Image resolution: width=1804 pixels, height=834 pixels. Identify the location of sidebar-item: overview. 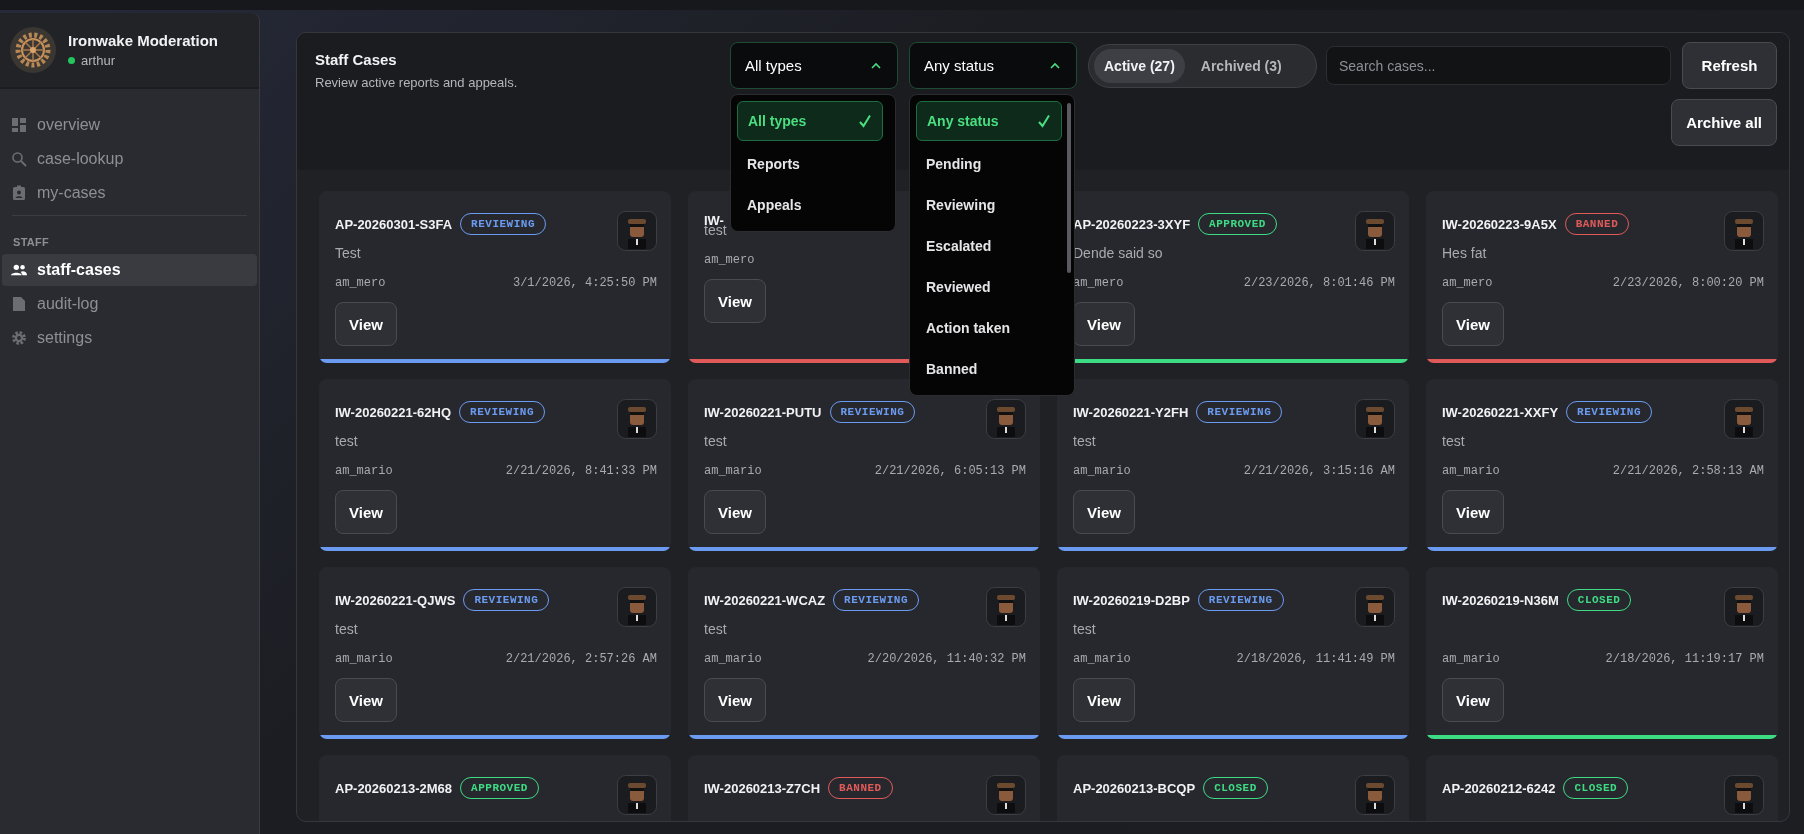
(129, 125).